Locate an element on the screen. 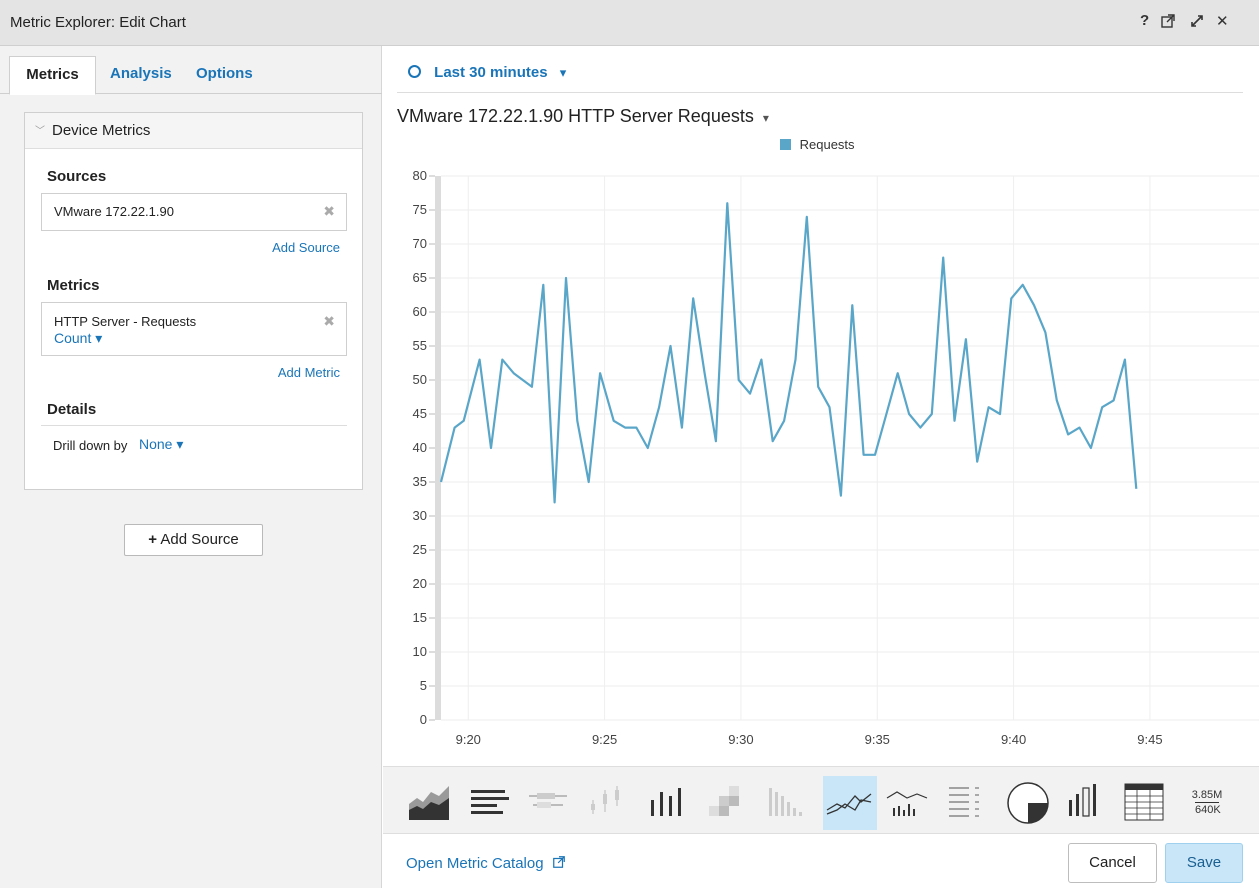 The height and width of the screenshot is (888, 1259). y-tick-label: 35 is located at coordinates (420, 481).